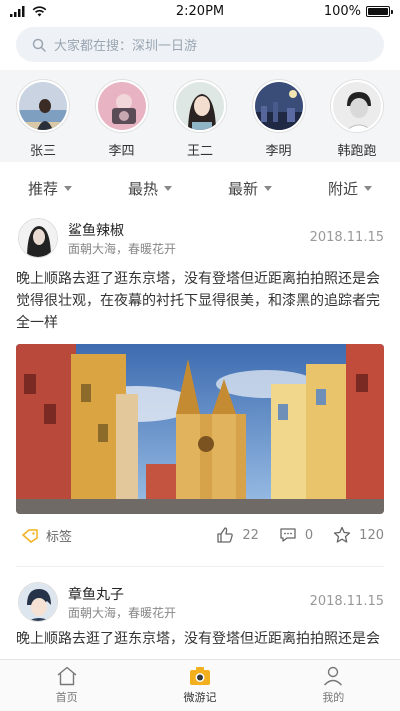  What do you see at coordinates (59, 537) in the screenshot?
I see `tag-label: 标签` at bounding box center [59, 537].